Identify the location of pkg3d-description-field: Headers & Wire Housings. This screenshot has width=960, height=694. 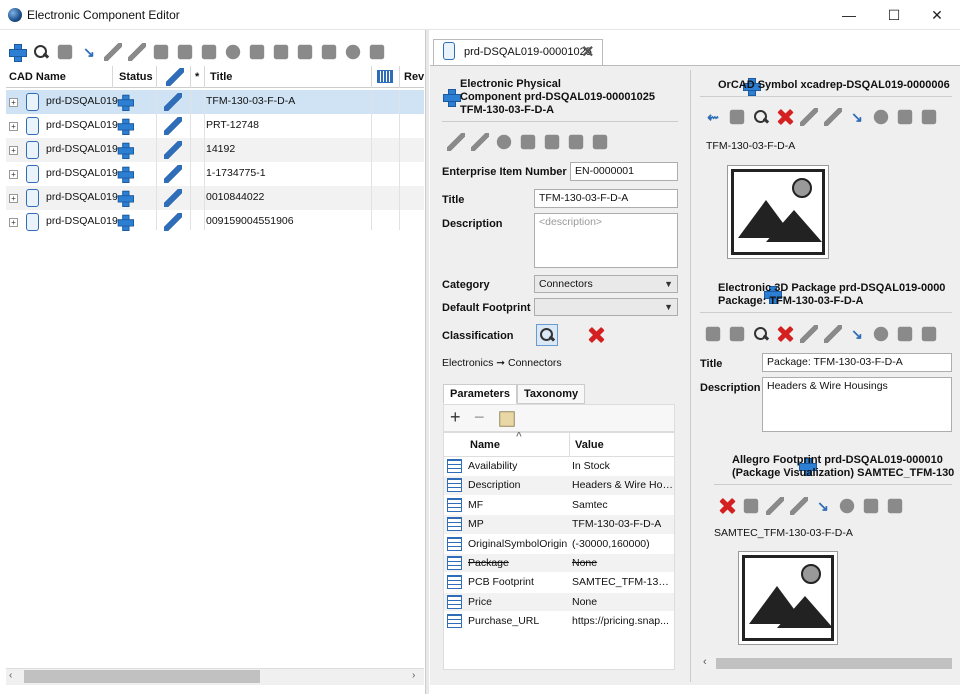
(857, 404).